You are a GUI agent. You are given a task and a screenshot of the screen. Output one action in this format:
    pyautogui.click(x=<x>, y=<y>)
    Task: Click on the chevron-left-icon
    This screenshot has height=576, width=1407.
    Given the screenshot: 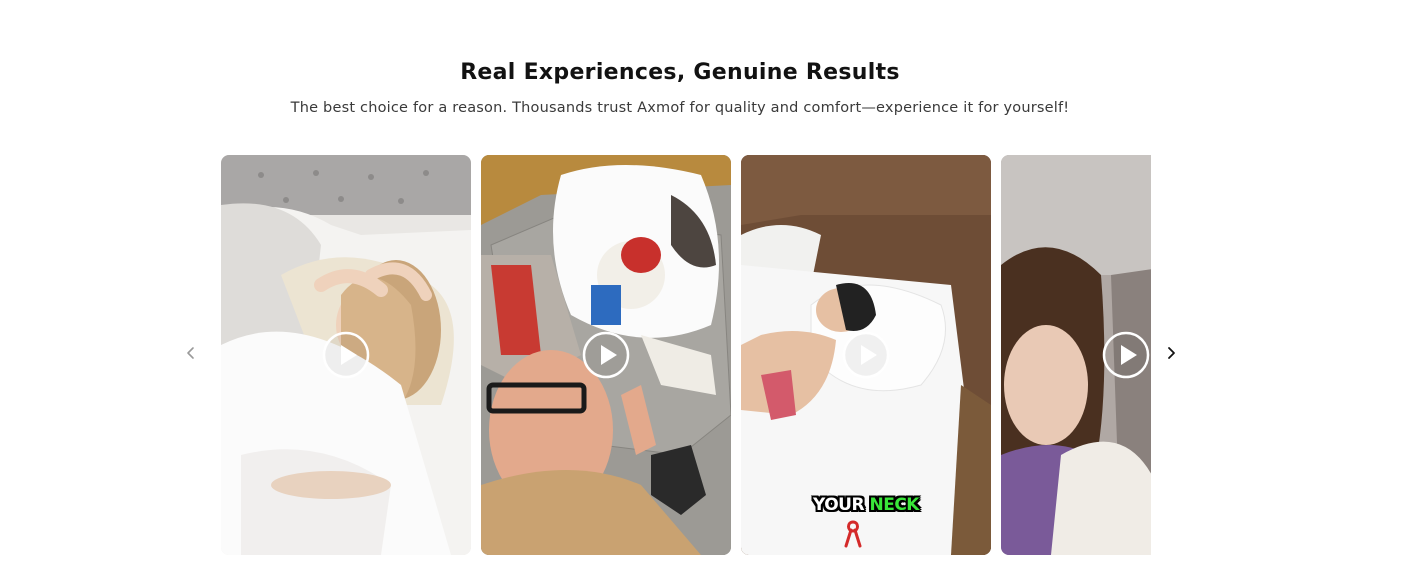 What is the action you would take?
    pyautogui.click(x=190, y=353)
    